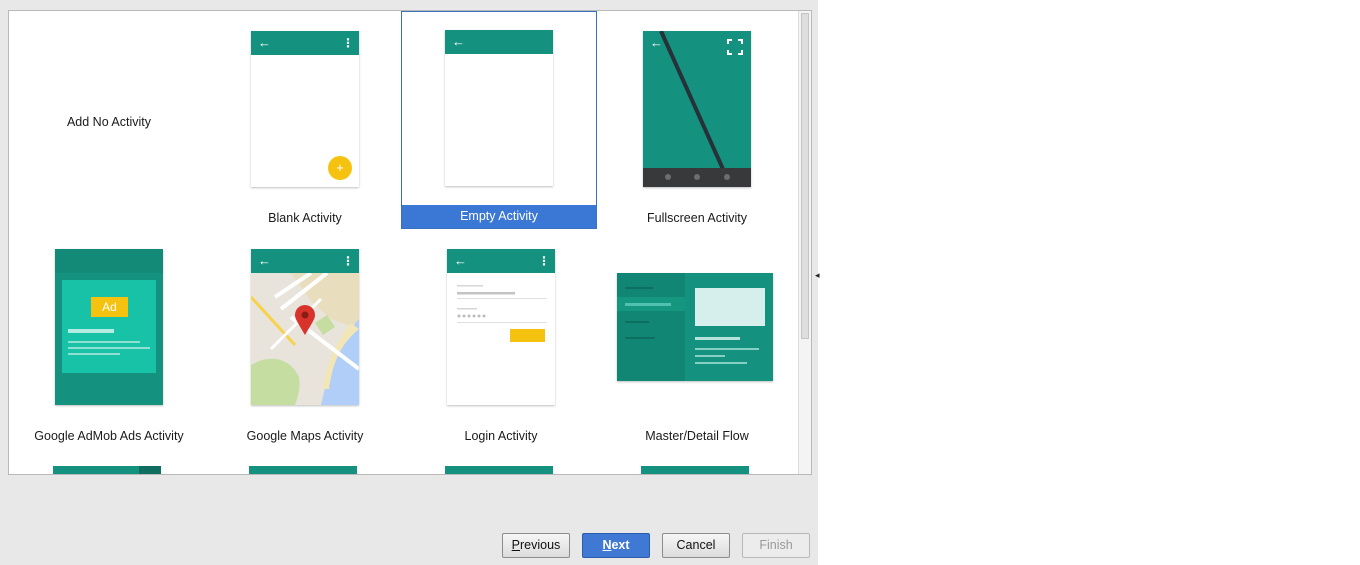 The width and height of the screenshot is (1360, 565). I want to click on resize-handle-icon: ◂, so click(817, 275).